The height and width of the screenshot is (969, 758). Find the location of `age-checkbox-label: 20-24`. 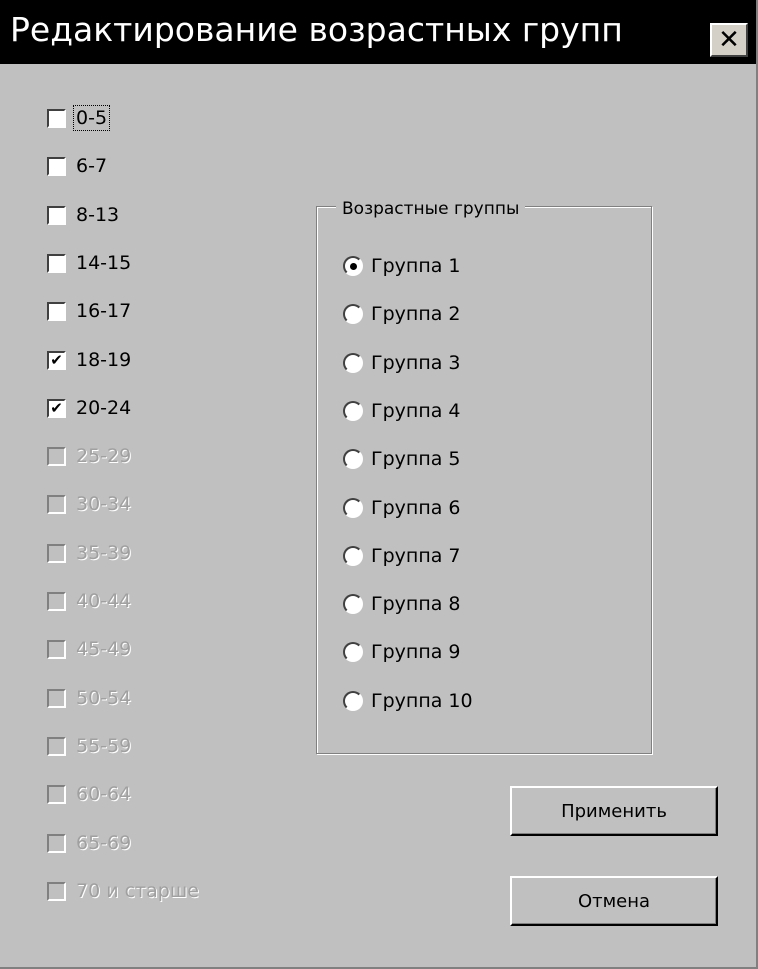

age-checkbox-label: 20-24 is located at coordinates (104, 408).